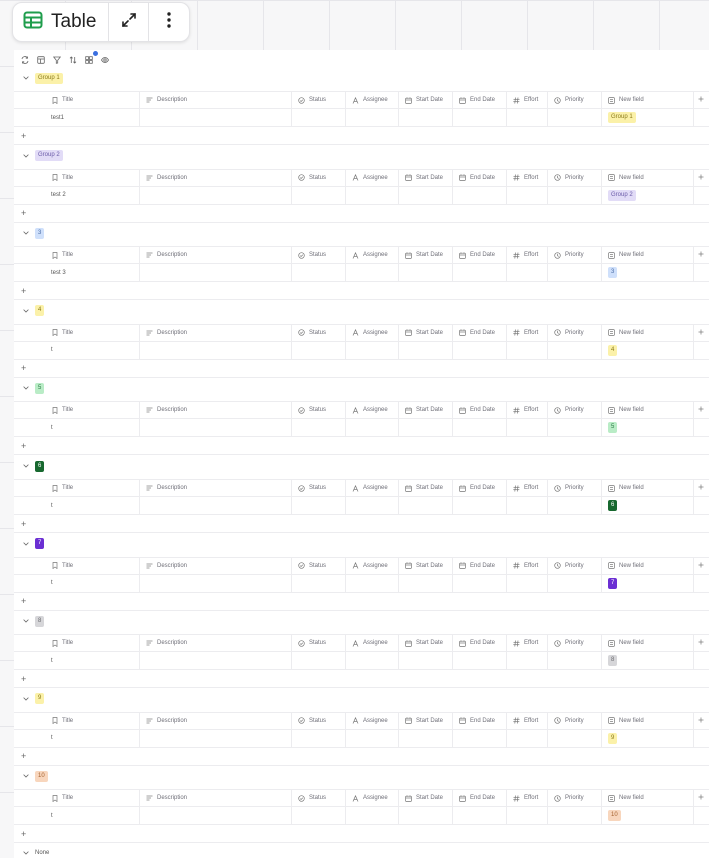 This screenshot has width=709, height=858. What do you see at coordinates (91, 57) in the screenshot?
I see `group-icon` at bounding box center [91, 57].